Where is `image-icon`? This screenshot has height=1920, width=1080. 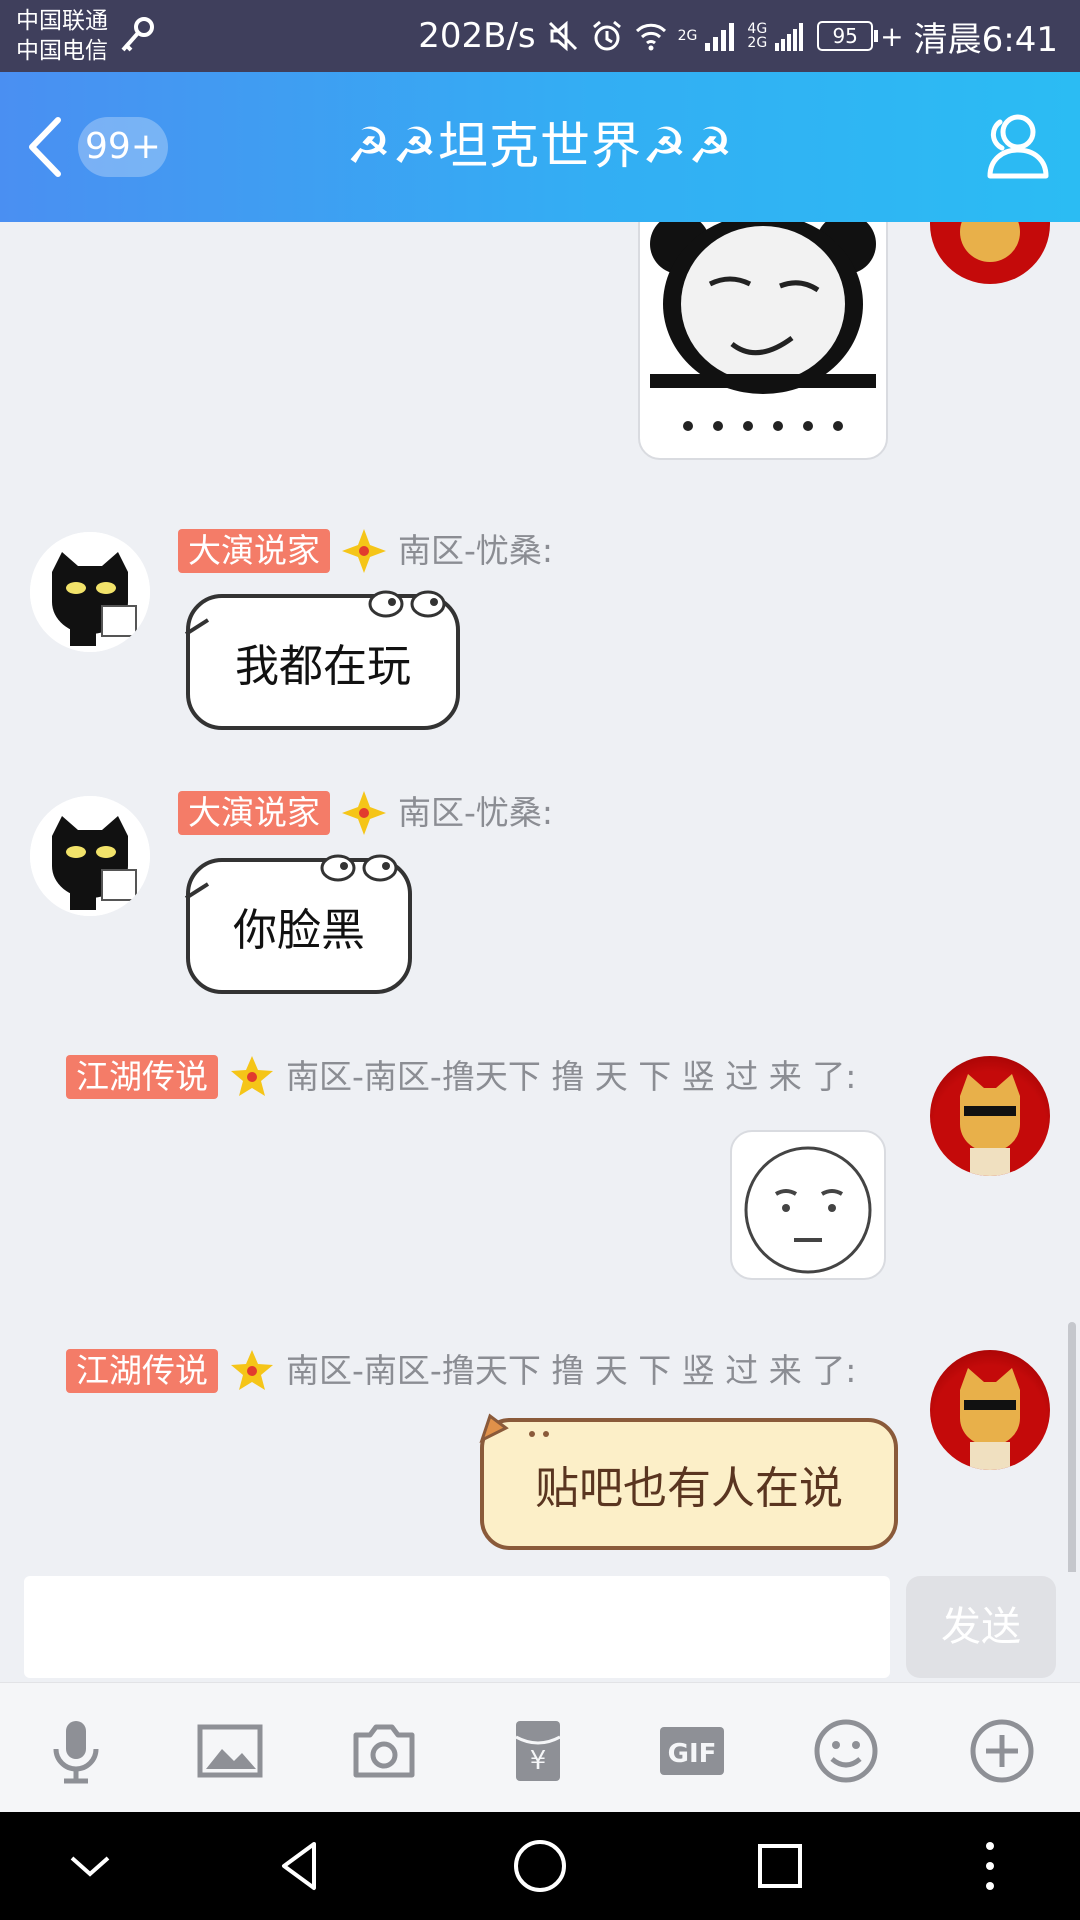
image-icon is located at coordinates (230, 1751).